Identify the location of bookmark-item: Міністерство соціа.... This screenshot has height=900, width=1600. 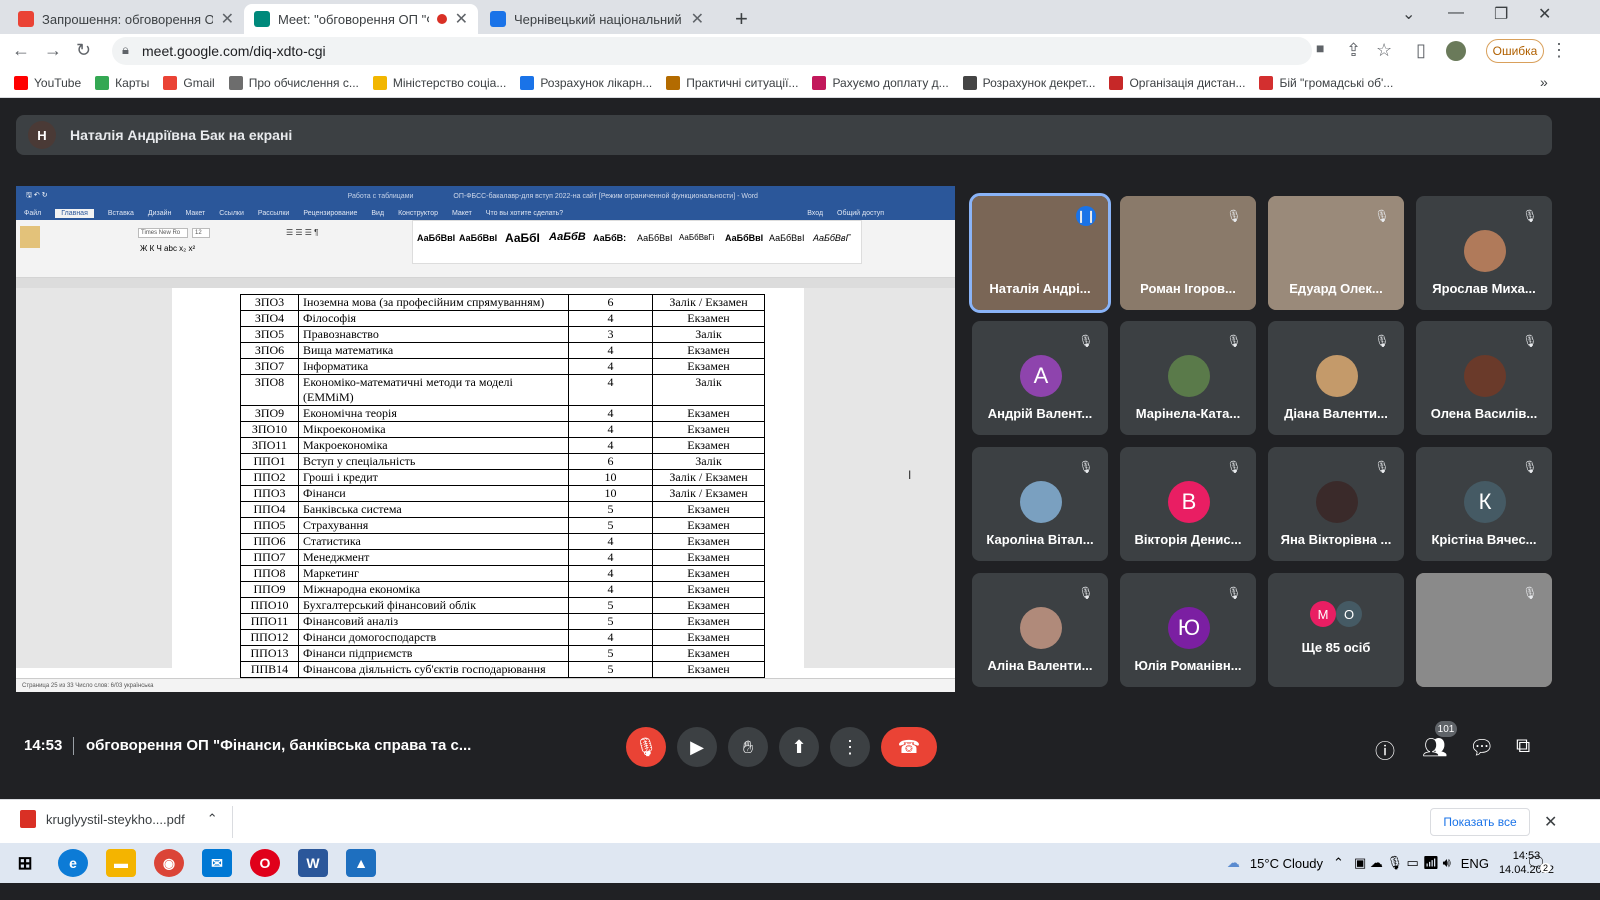
(439, 82).